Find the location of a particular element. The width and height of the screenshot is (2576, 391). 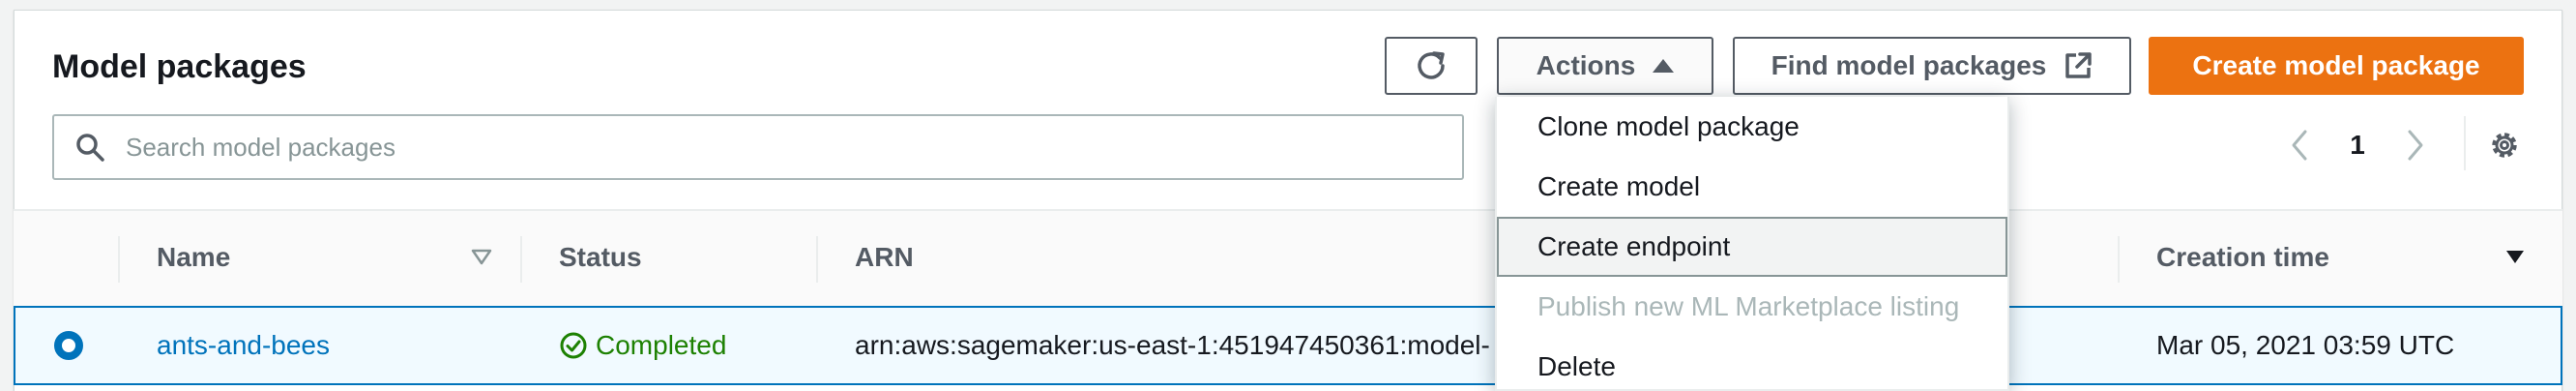

column-header-name: Name is located at coordinates (193, 257).